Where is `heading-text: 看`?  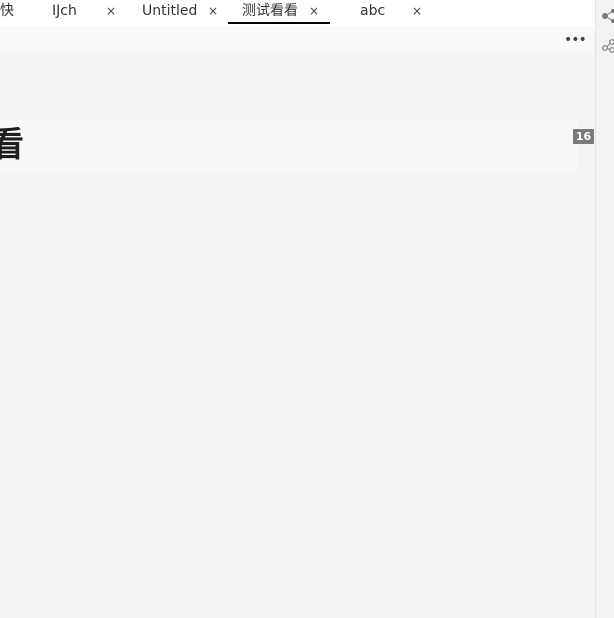
heading-text: 看 is located at coordinates (12, 145).